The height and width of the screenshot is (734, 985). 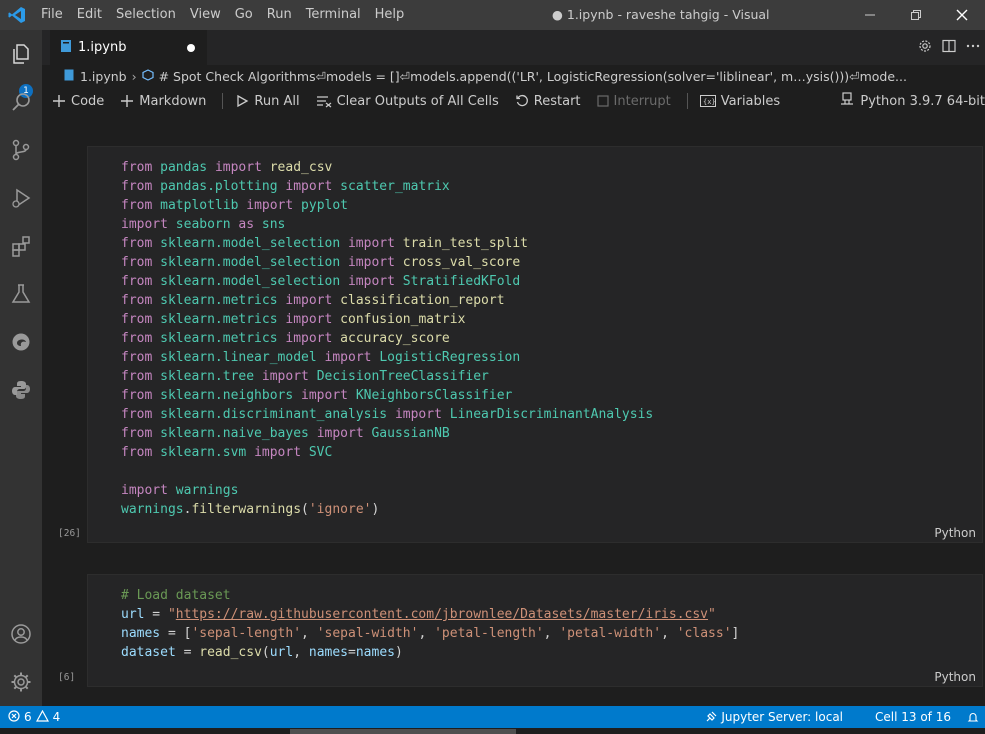 What do you see at coordinates (522, 101) in the screenshot?
I see `restart-icon` at bounding box center [522, 101].